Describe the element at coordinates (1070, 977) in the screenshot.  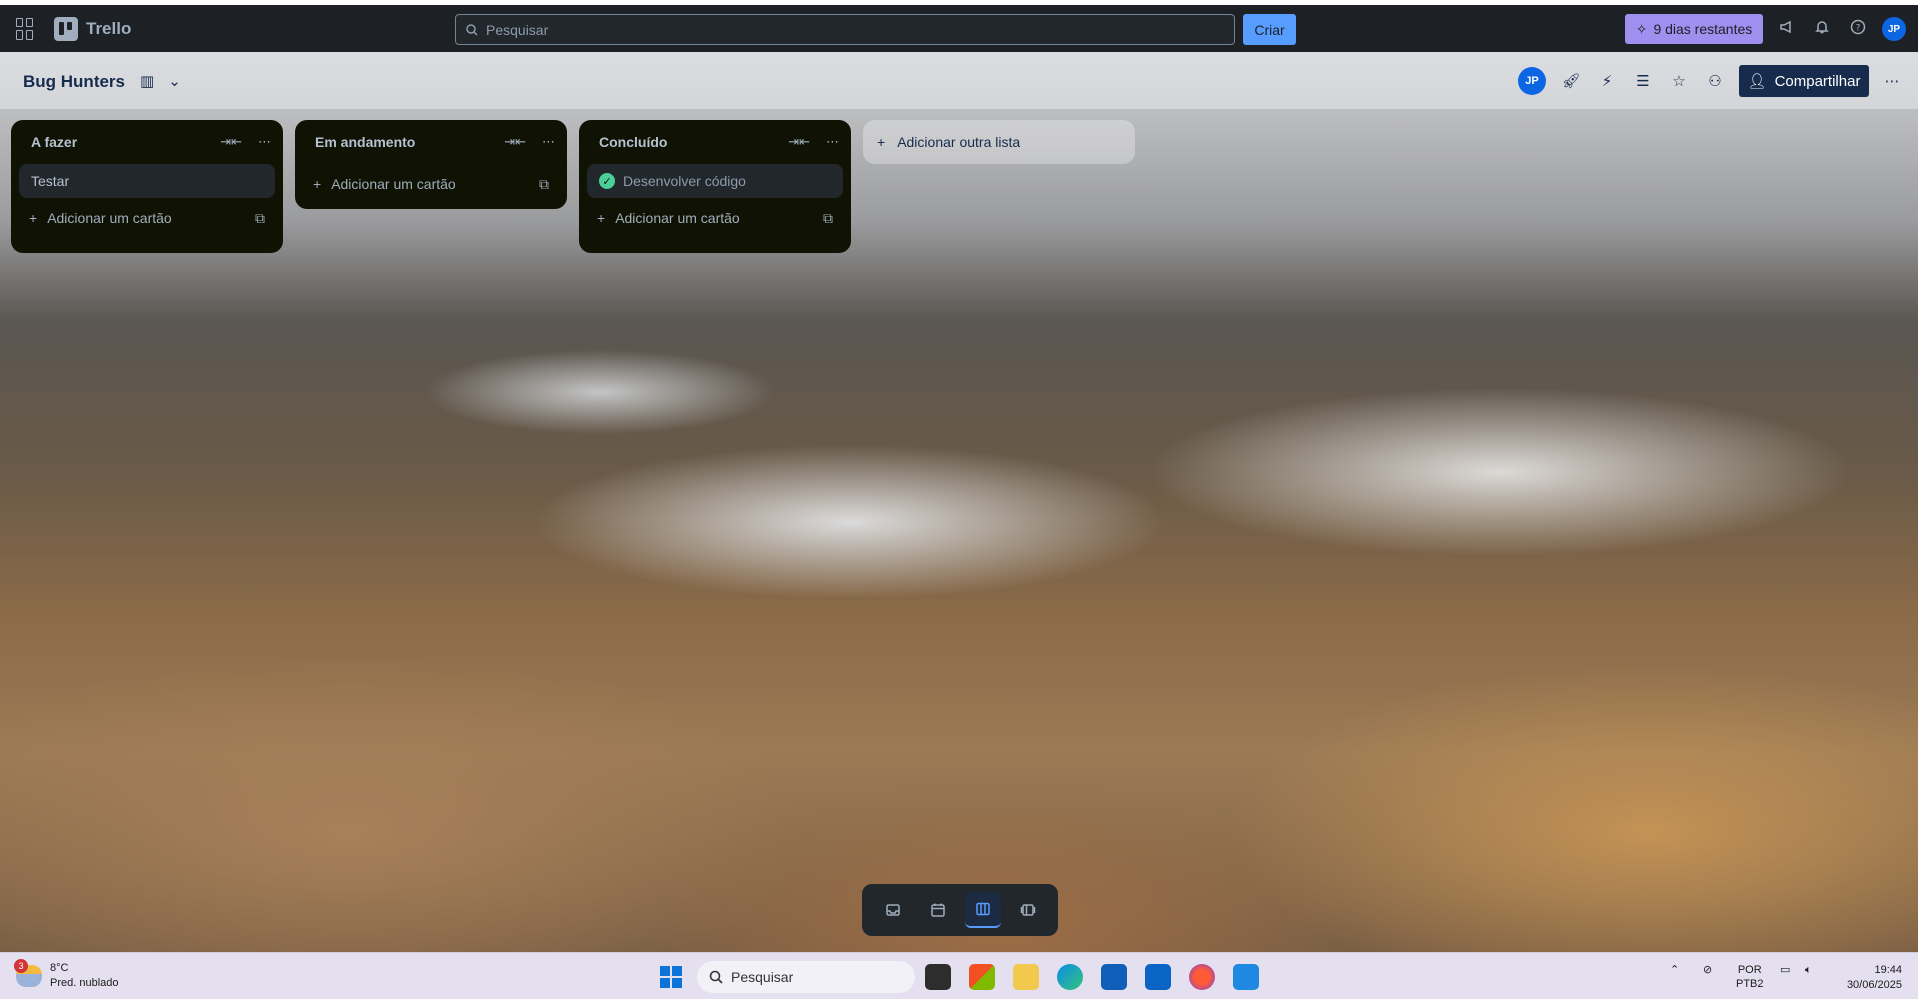
I see `edge-icon` at that location.